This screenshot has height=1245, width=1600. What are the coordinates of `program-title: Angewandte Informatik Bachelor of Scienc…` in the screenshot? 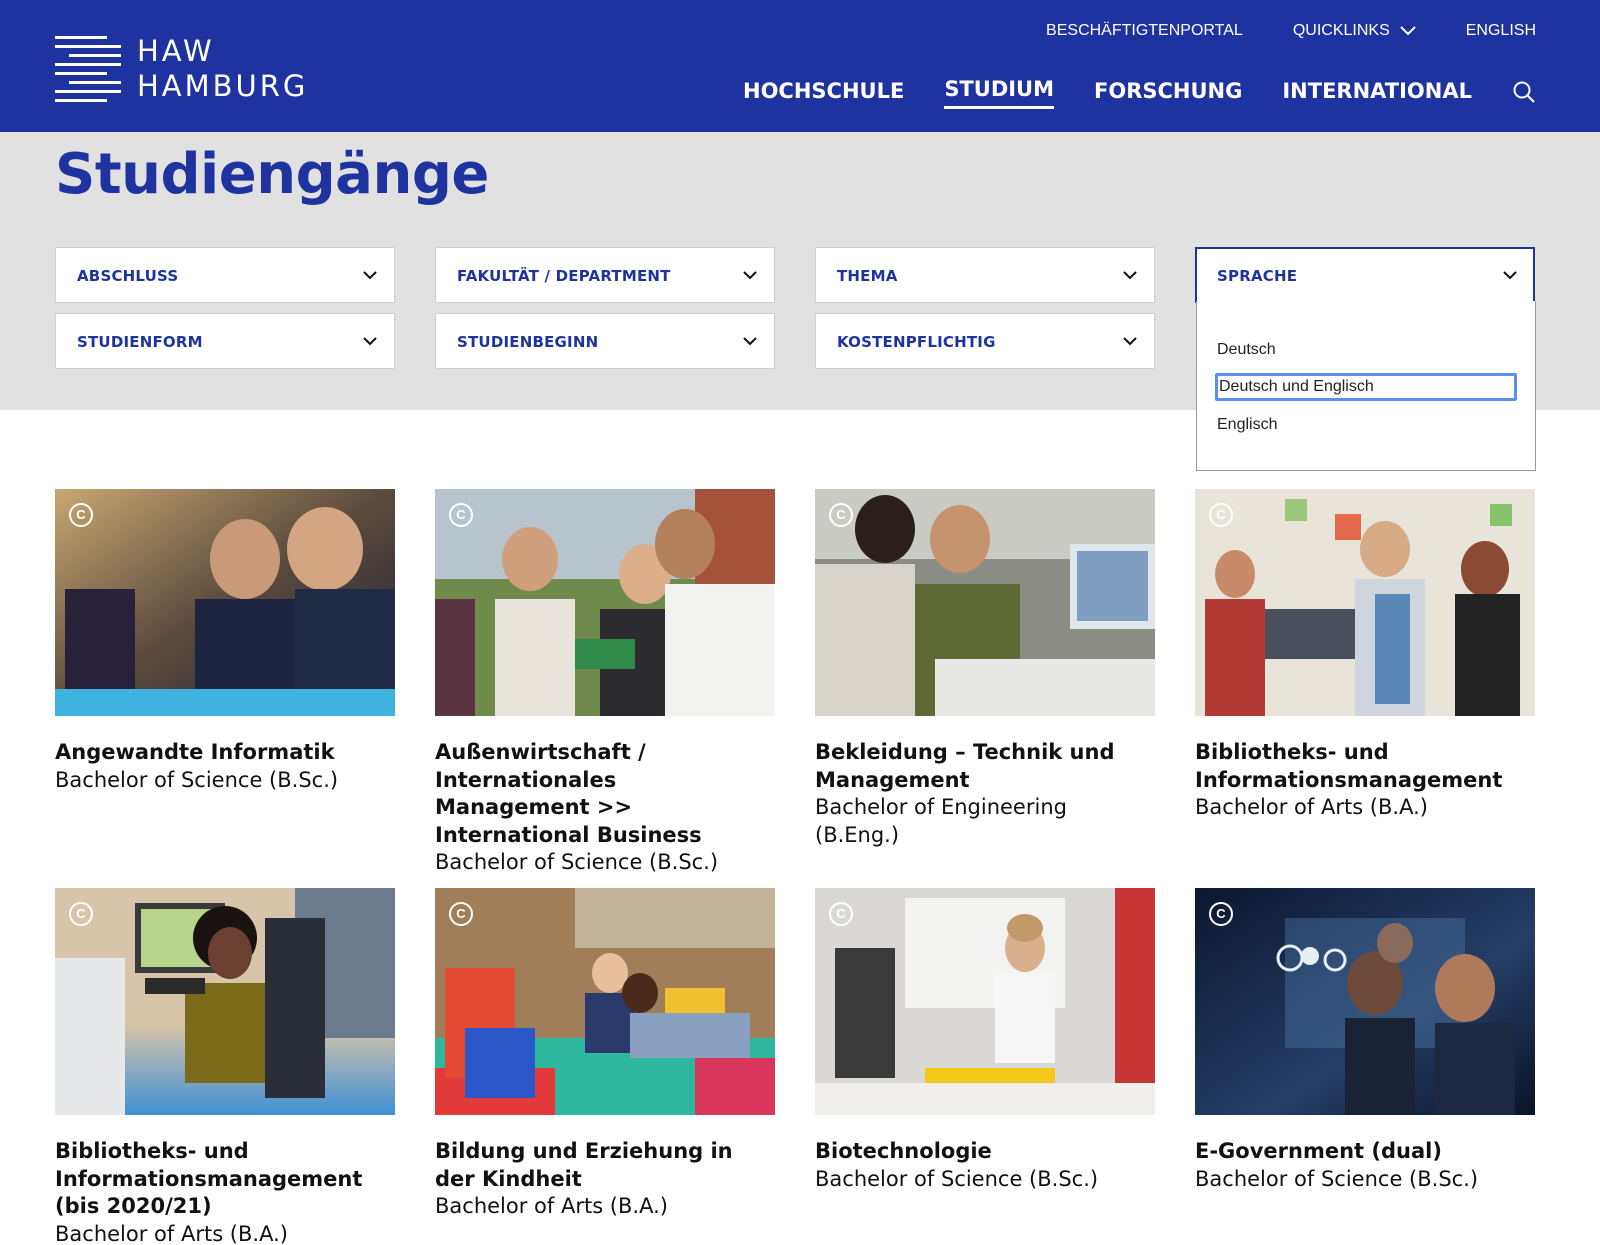 It's located at (225, 766).